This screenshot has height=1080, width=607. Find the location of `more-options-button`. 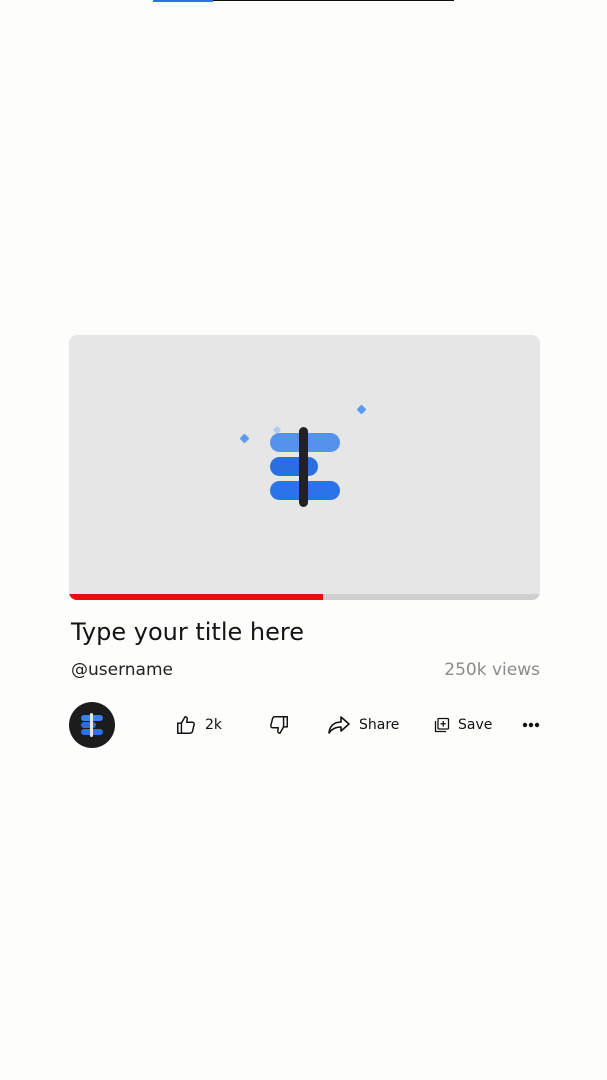

more-options-button is located at coordinates (531, 725).